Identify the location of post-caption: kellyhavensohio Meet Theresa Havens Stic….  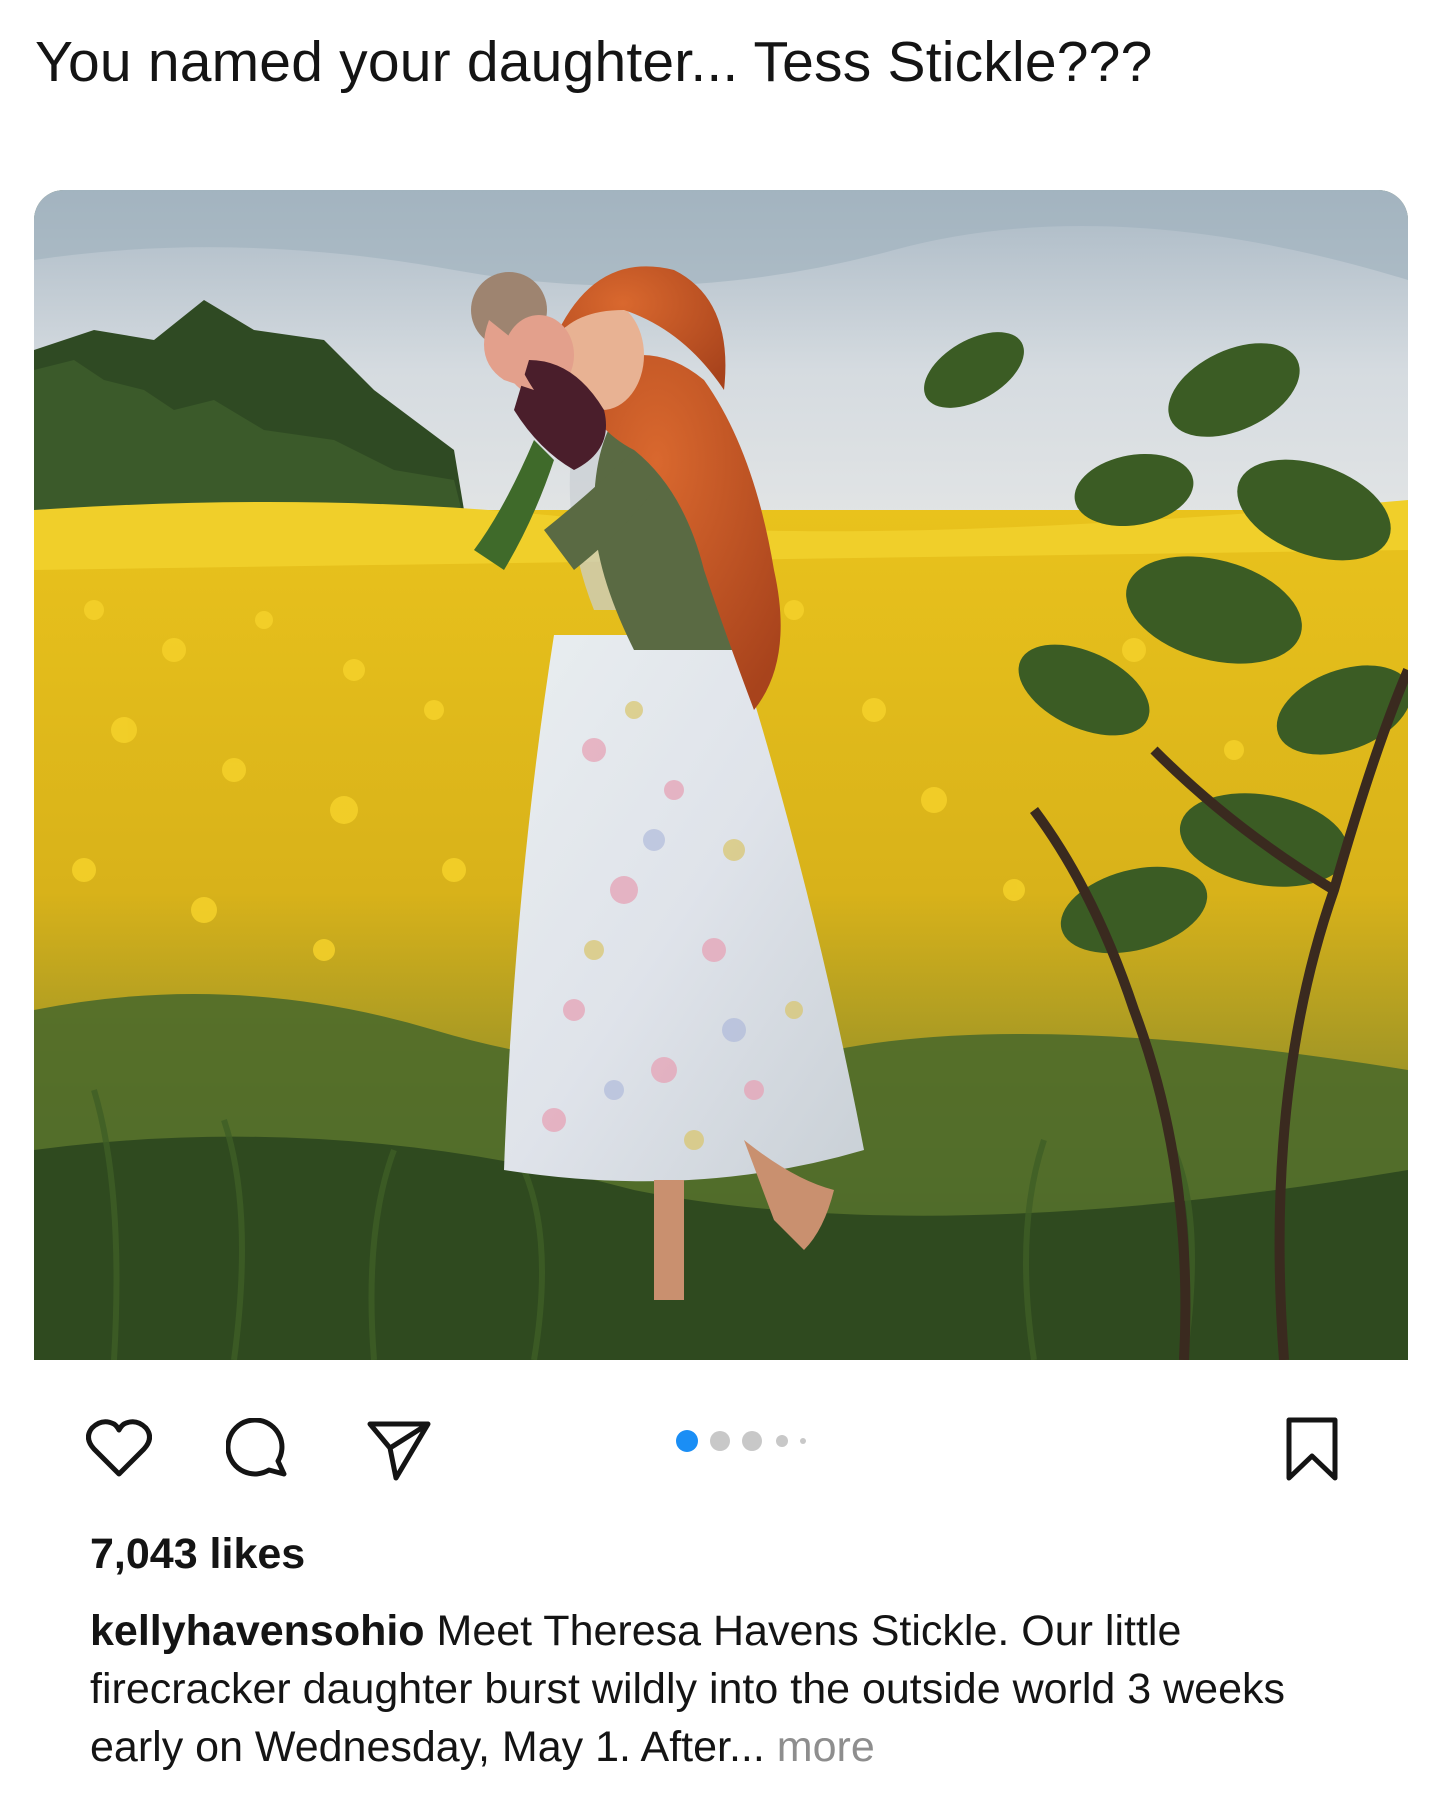
(740, 1689).